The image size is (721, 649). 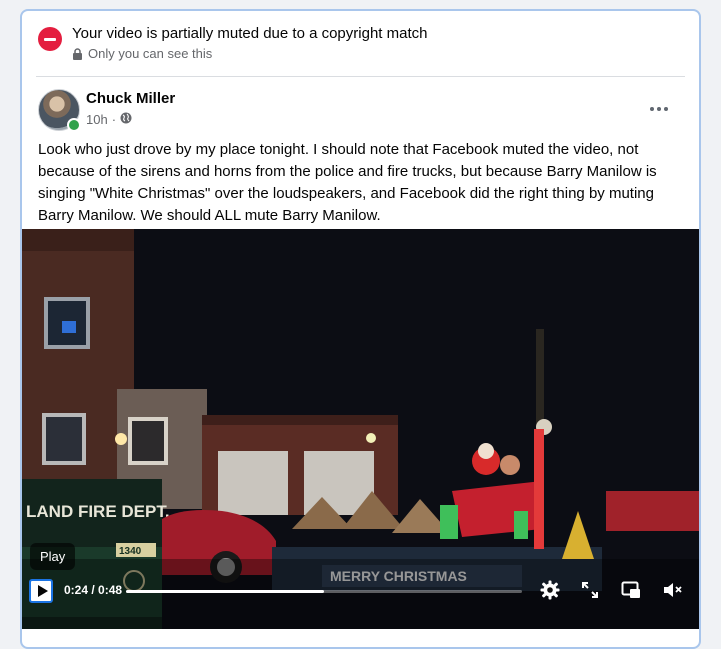 I want to click on notice-subtitle: Only you can see this, so click(x=150, y=53).